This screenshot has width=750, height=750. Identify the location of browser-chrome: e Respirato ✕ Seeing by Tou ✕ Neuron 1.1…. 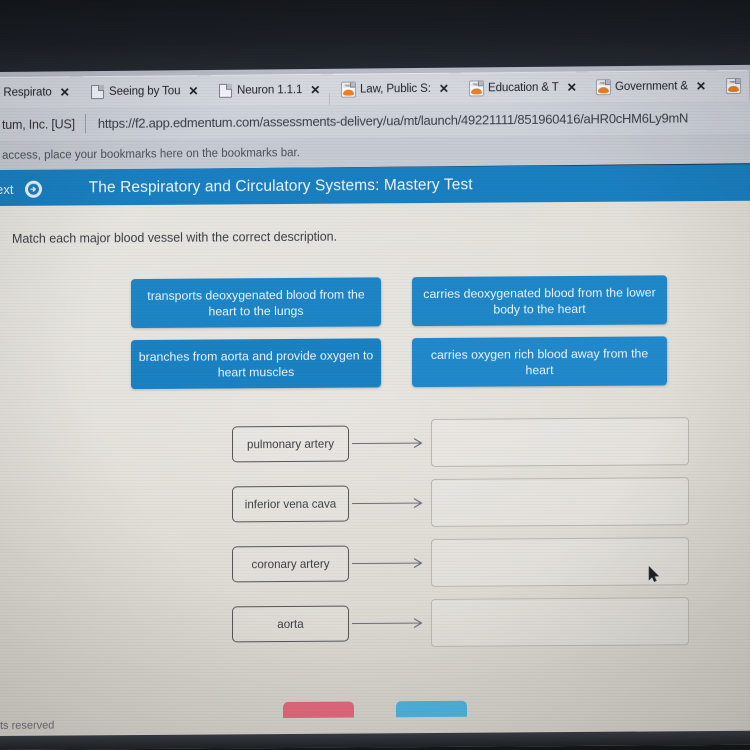
(375, 117).